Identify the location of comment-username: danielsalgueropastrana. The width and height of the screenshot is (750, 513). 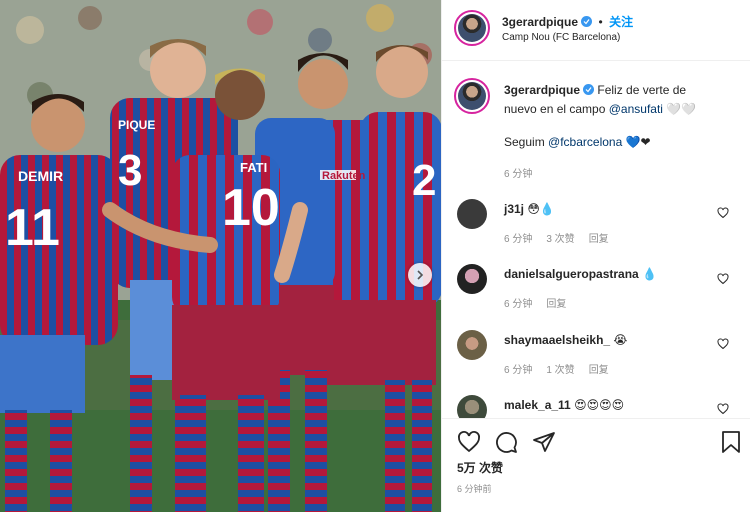
(571, 274).